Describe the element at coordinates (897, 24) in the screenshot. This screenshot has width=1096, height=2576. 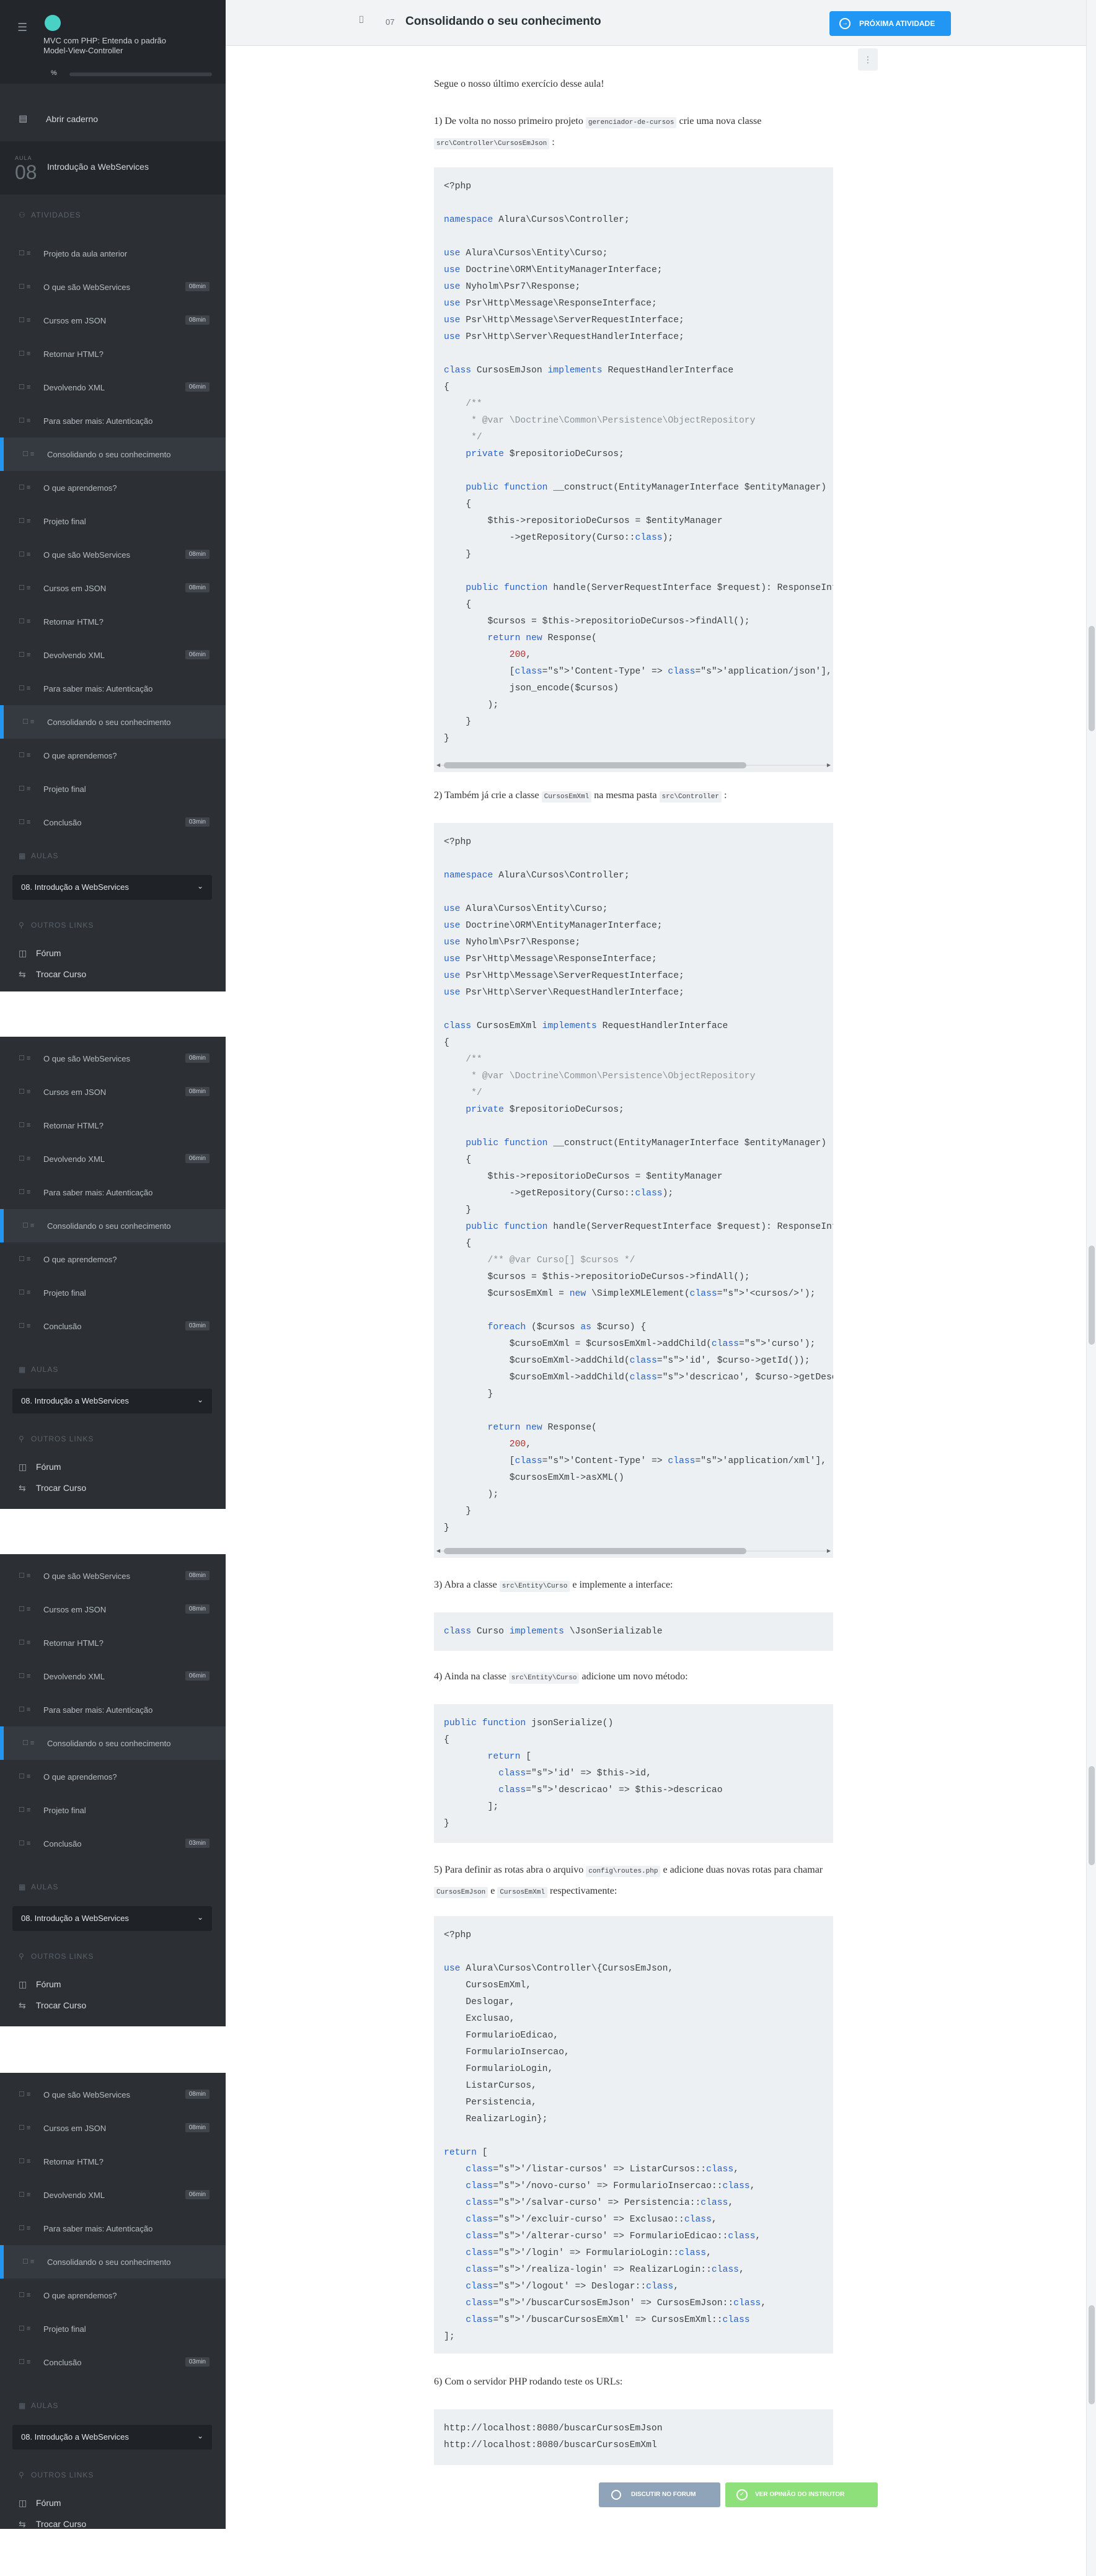
I see `next-activity-label: PRÓXIMA ATIVIDADE` at that location.